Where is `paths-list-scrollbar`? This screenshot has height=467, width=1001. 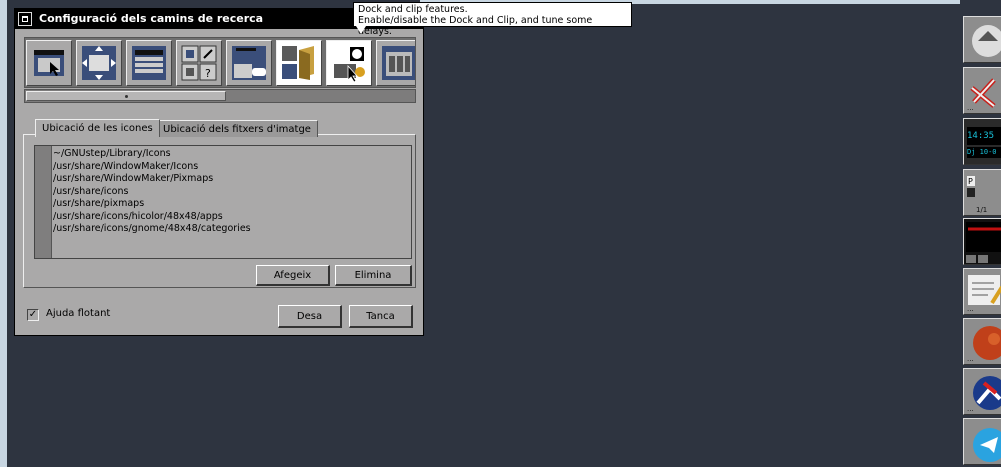 paths-list-scrollbar is located at coordinates (43, 202).